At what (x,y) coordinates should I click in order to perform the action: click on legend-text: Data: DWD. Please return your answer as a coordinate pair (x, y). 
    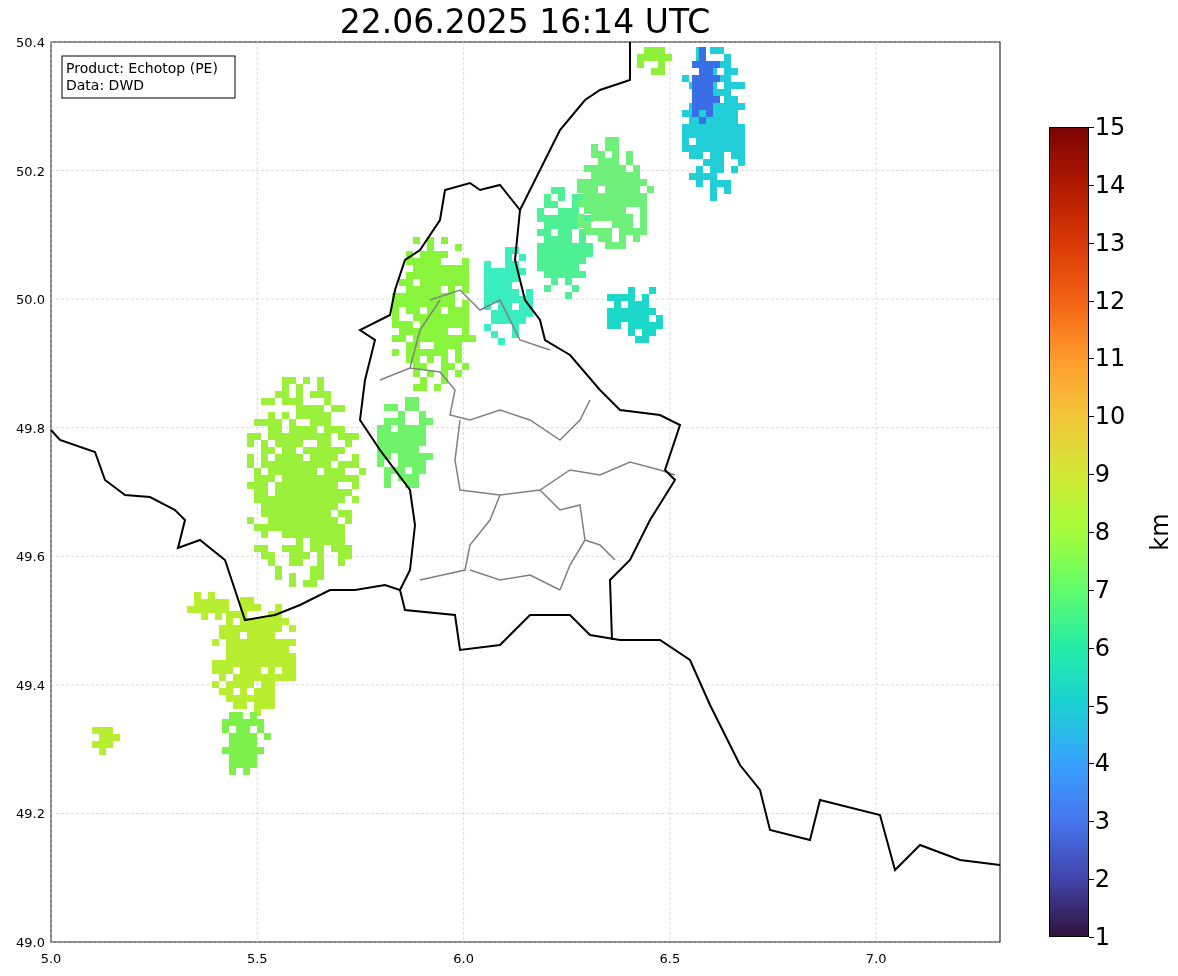
    Looking at the image, I should click on (105, 85).